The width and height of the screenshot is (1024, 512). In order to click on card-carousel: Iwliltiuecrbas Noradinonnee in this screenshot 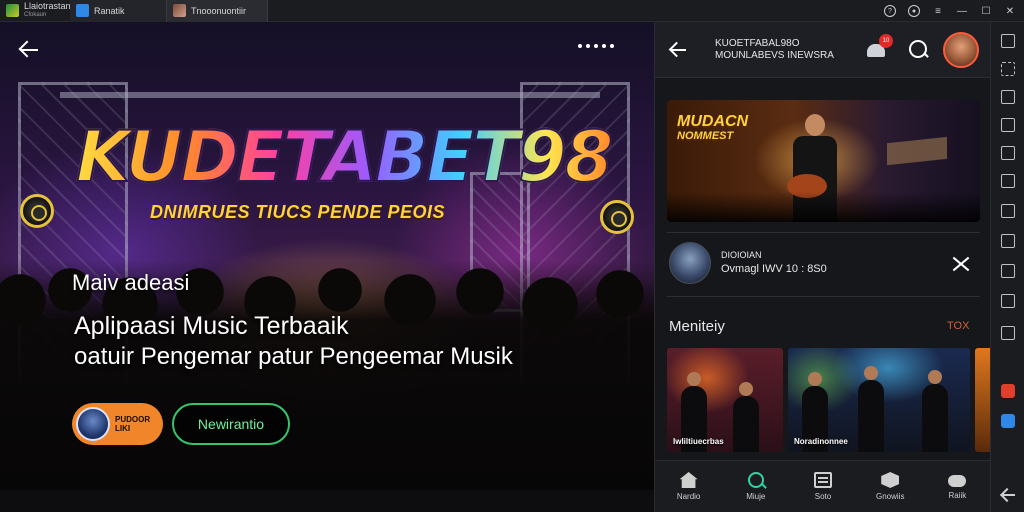, I will do `click(828, 400)`.